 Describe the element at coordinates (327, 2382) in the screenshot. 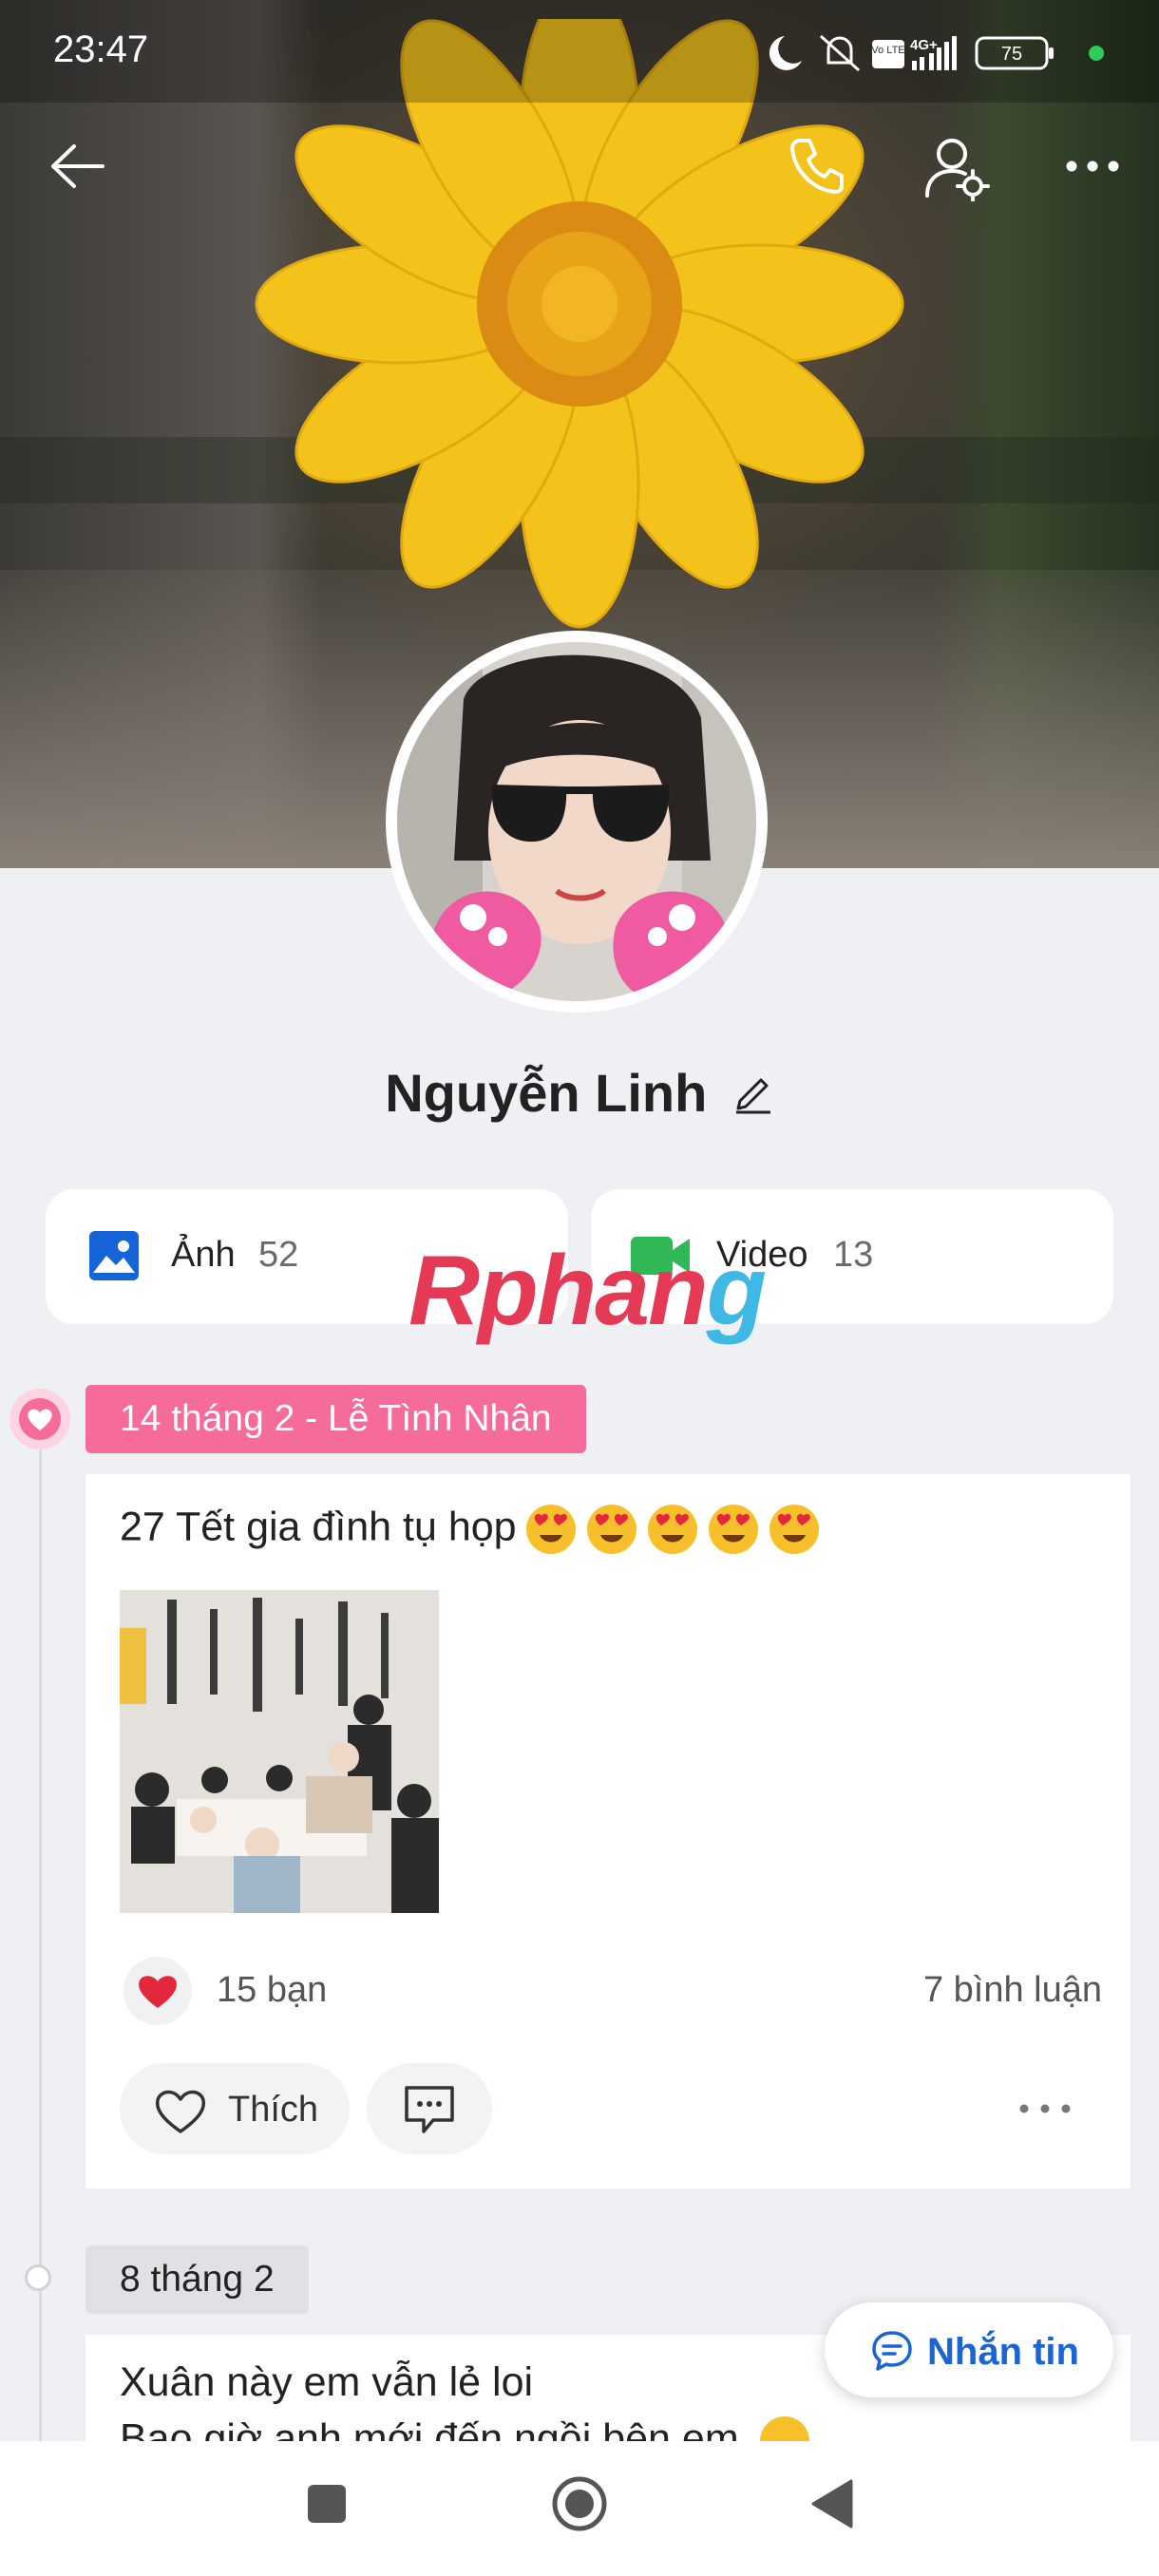

I see `post-text-line: Xuân này em vẫn lẻ loi` at that location.